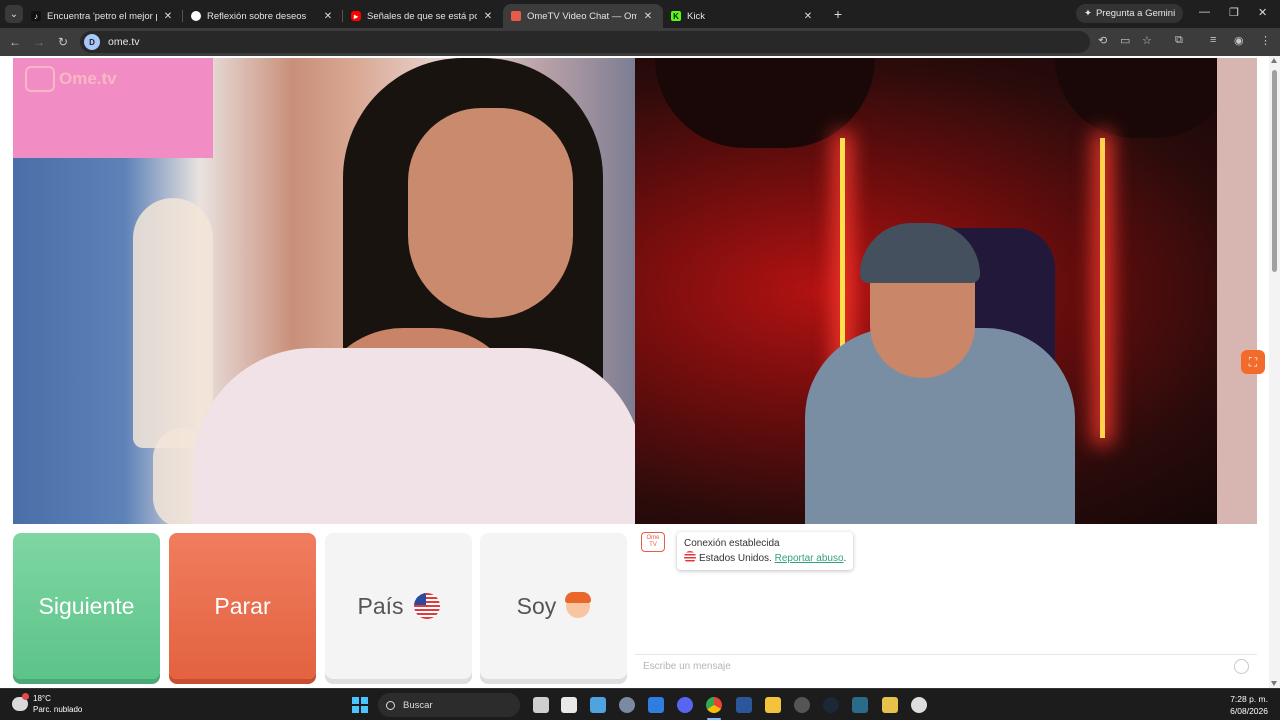  Describe the element at coordinates (15, 42) in the screenshot. I see `back-icon: ←` at that location.